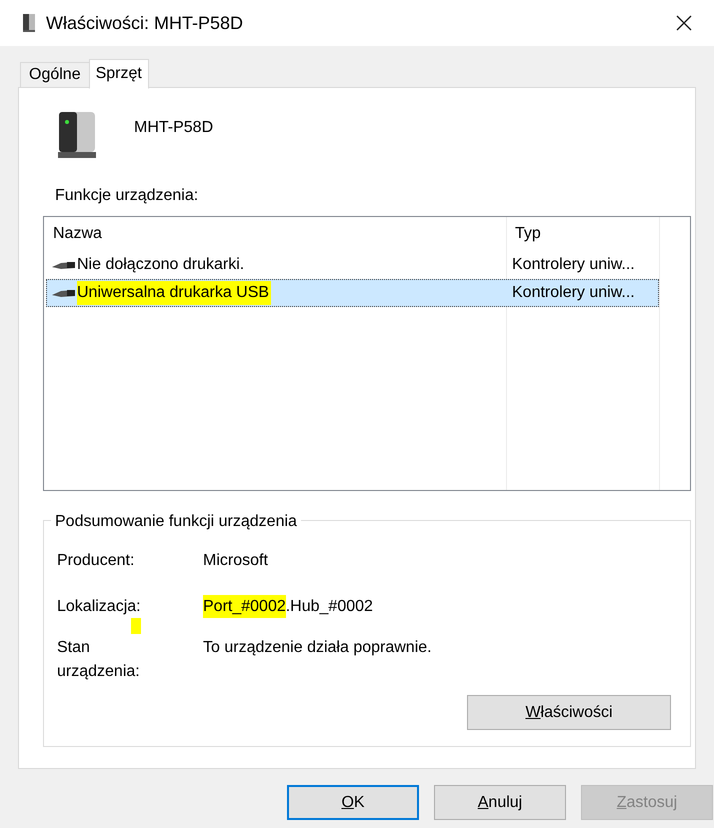 The height and width of the screenshot is (828, 714). What do you see at coordinates (569, 712) in the screenshot?
I see `properties-button: Właściwości` at bounding box center [569, 712].